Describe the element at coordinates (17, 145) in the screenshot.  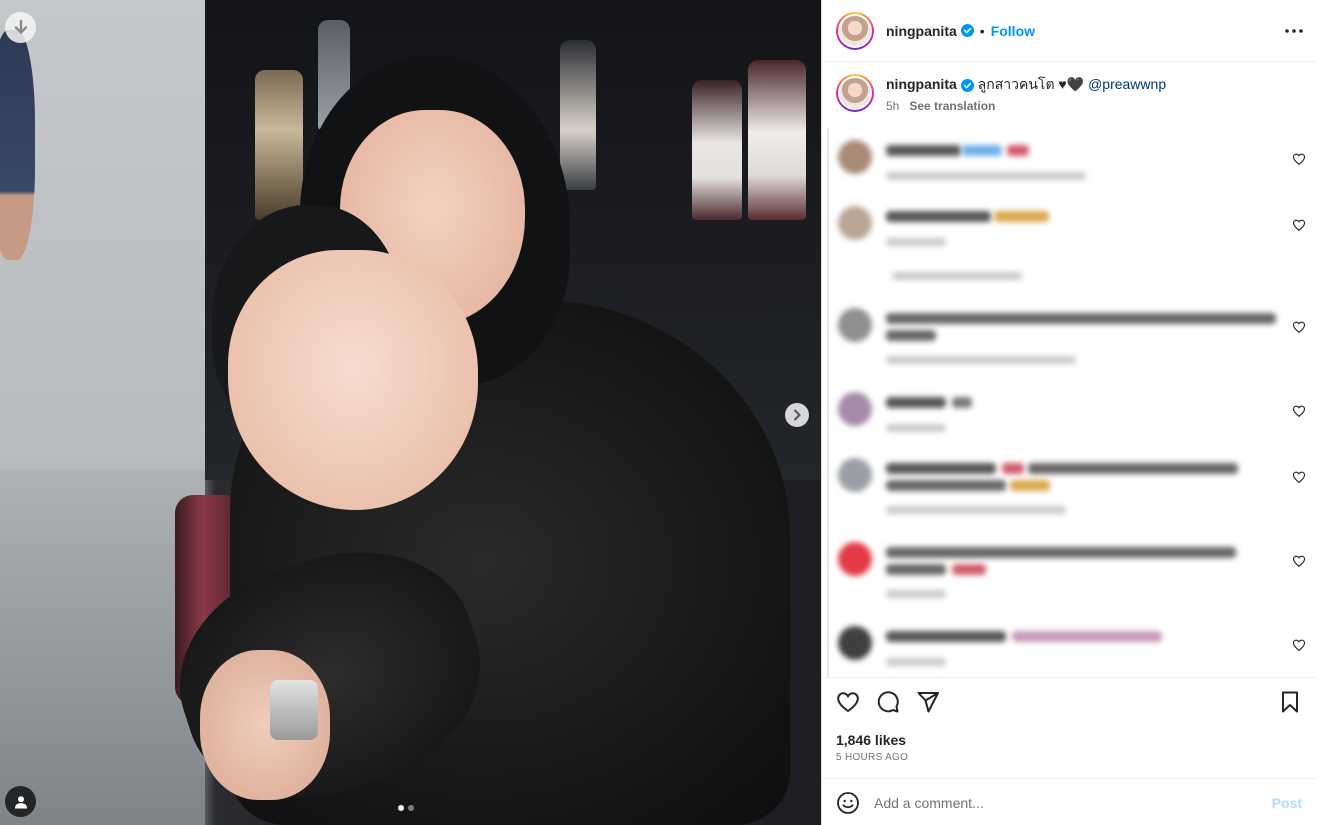
I see `photo-background-person` at that location.